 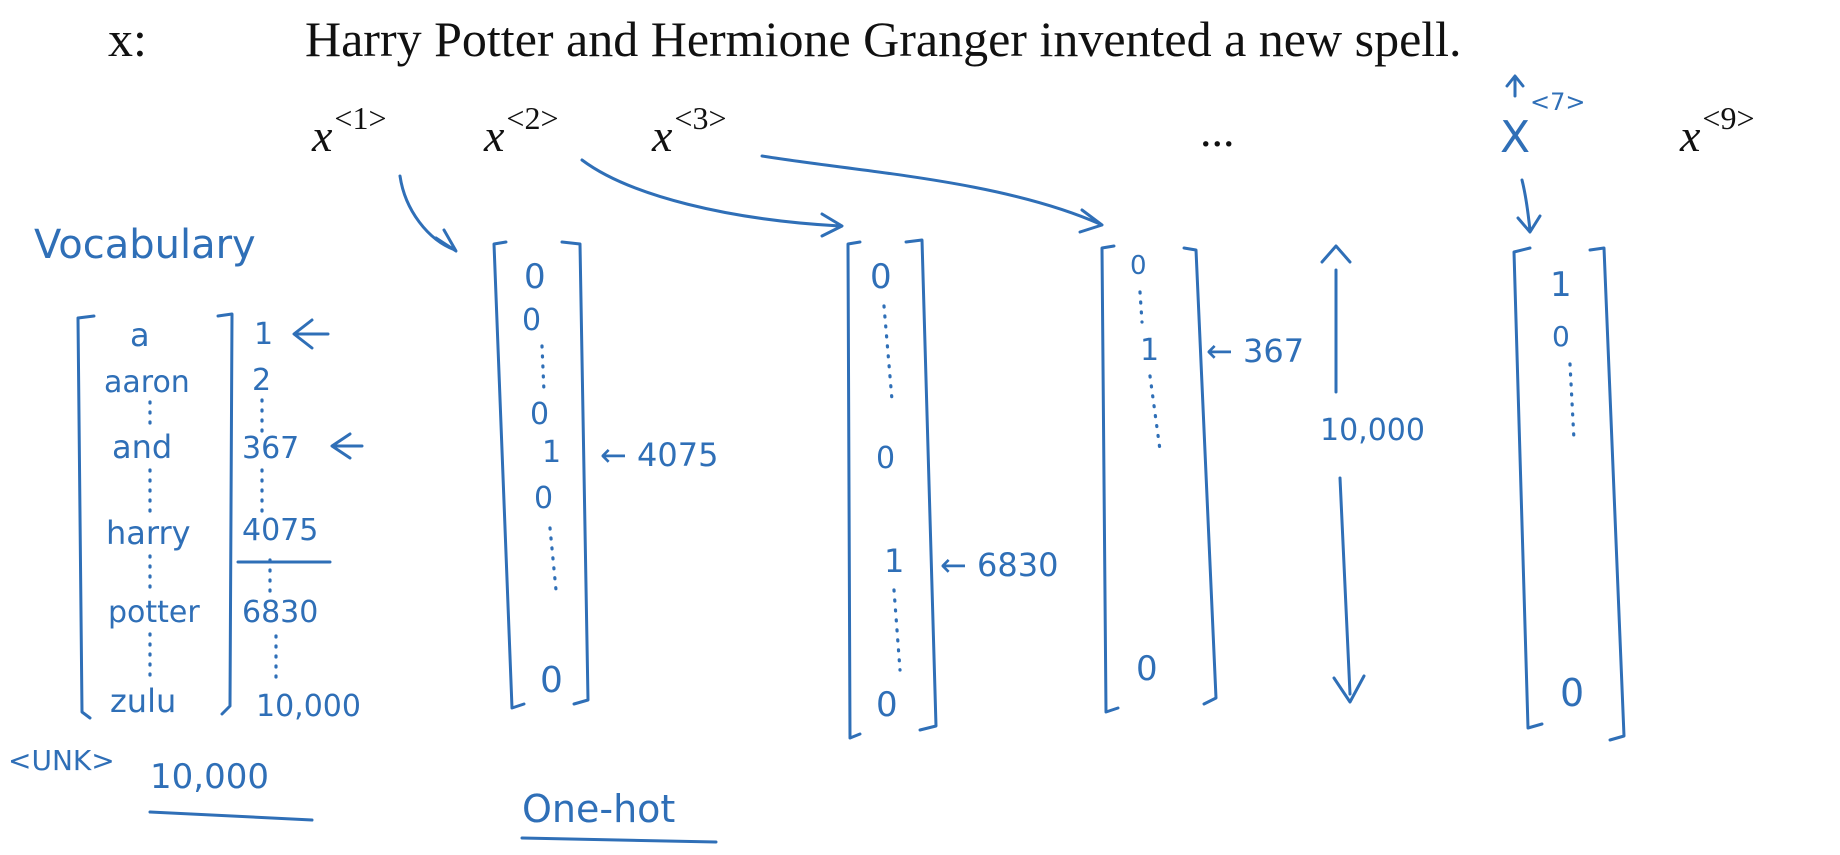 I want to click on vector-1-annotation: ← 4075, so click(x=659, y=455).